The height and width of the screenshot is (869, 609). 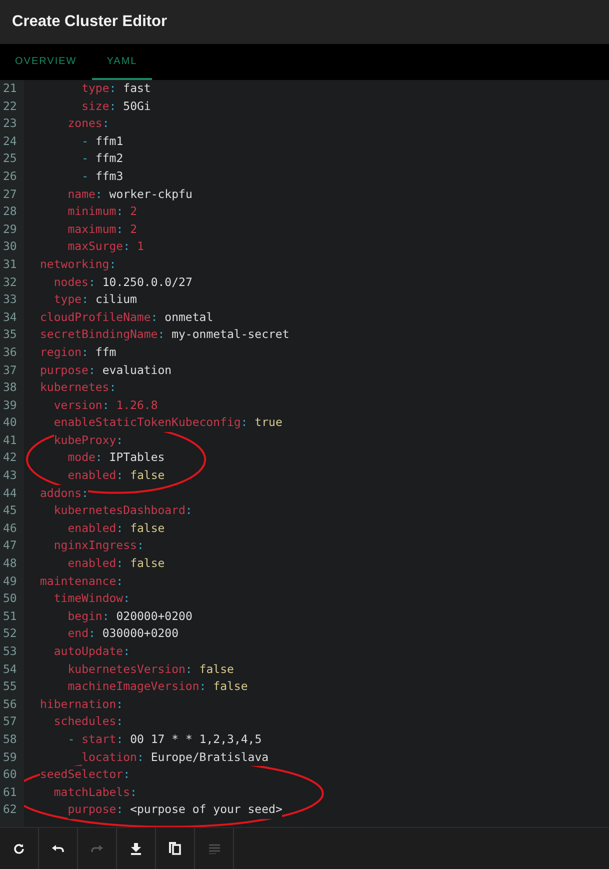 I want to click on line-number: 52, so click(x=10, y=633).